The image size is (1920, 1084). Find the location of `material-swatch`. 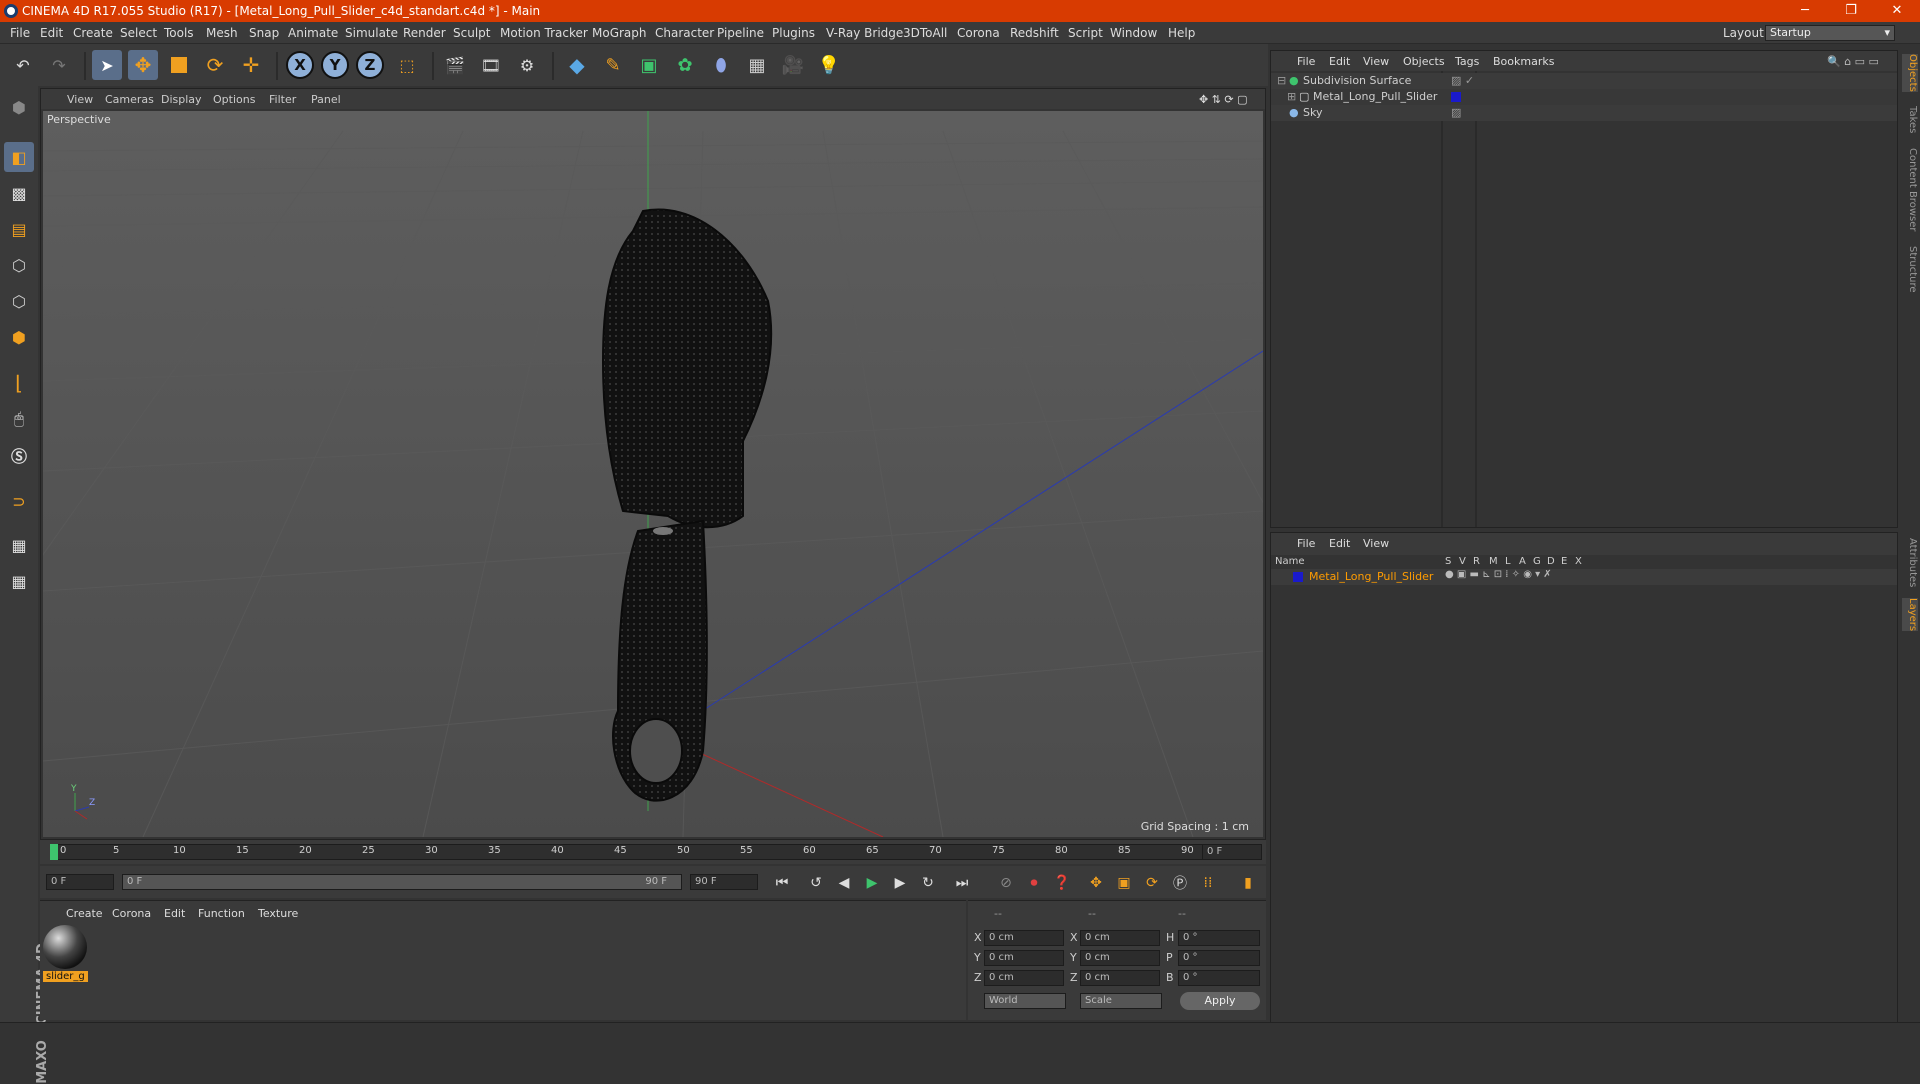

material-swatch is located at coordinates (65, 947).